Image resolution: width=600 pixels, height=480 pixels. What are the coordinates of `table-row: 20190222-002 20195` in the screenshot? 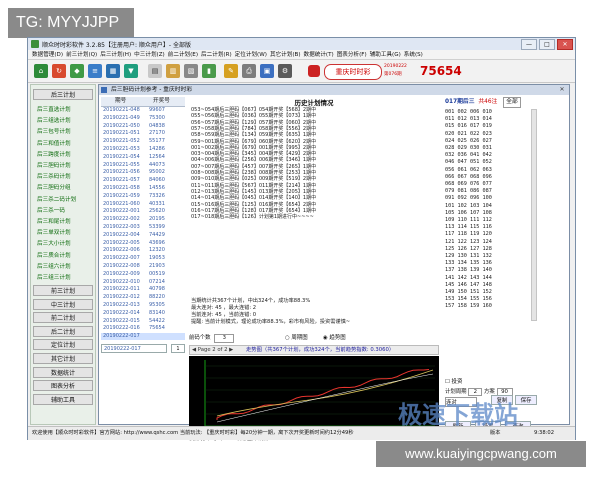 It's located at (143, 219).